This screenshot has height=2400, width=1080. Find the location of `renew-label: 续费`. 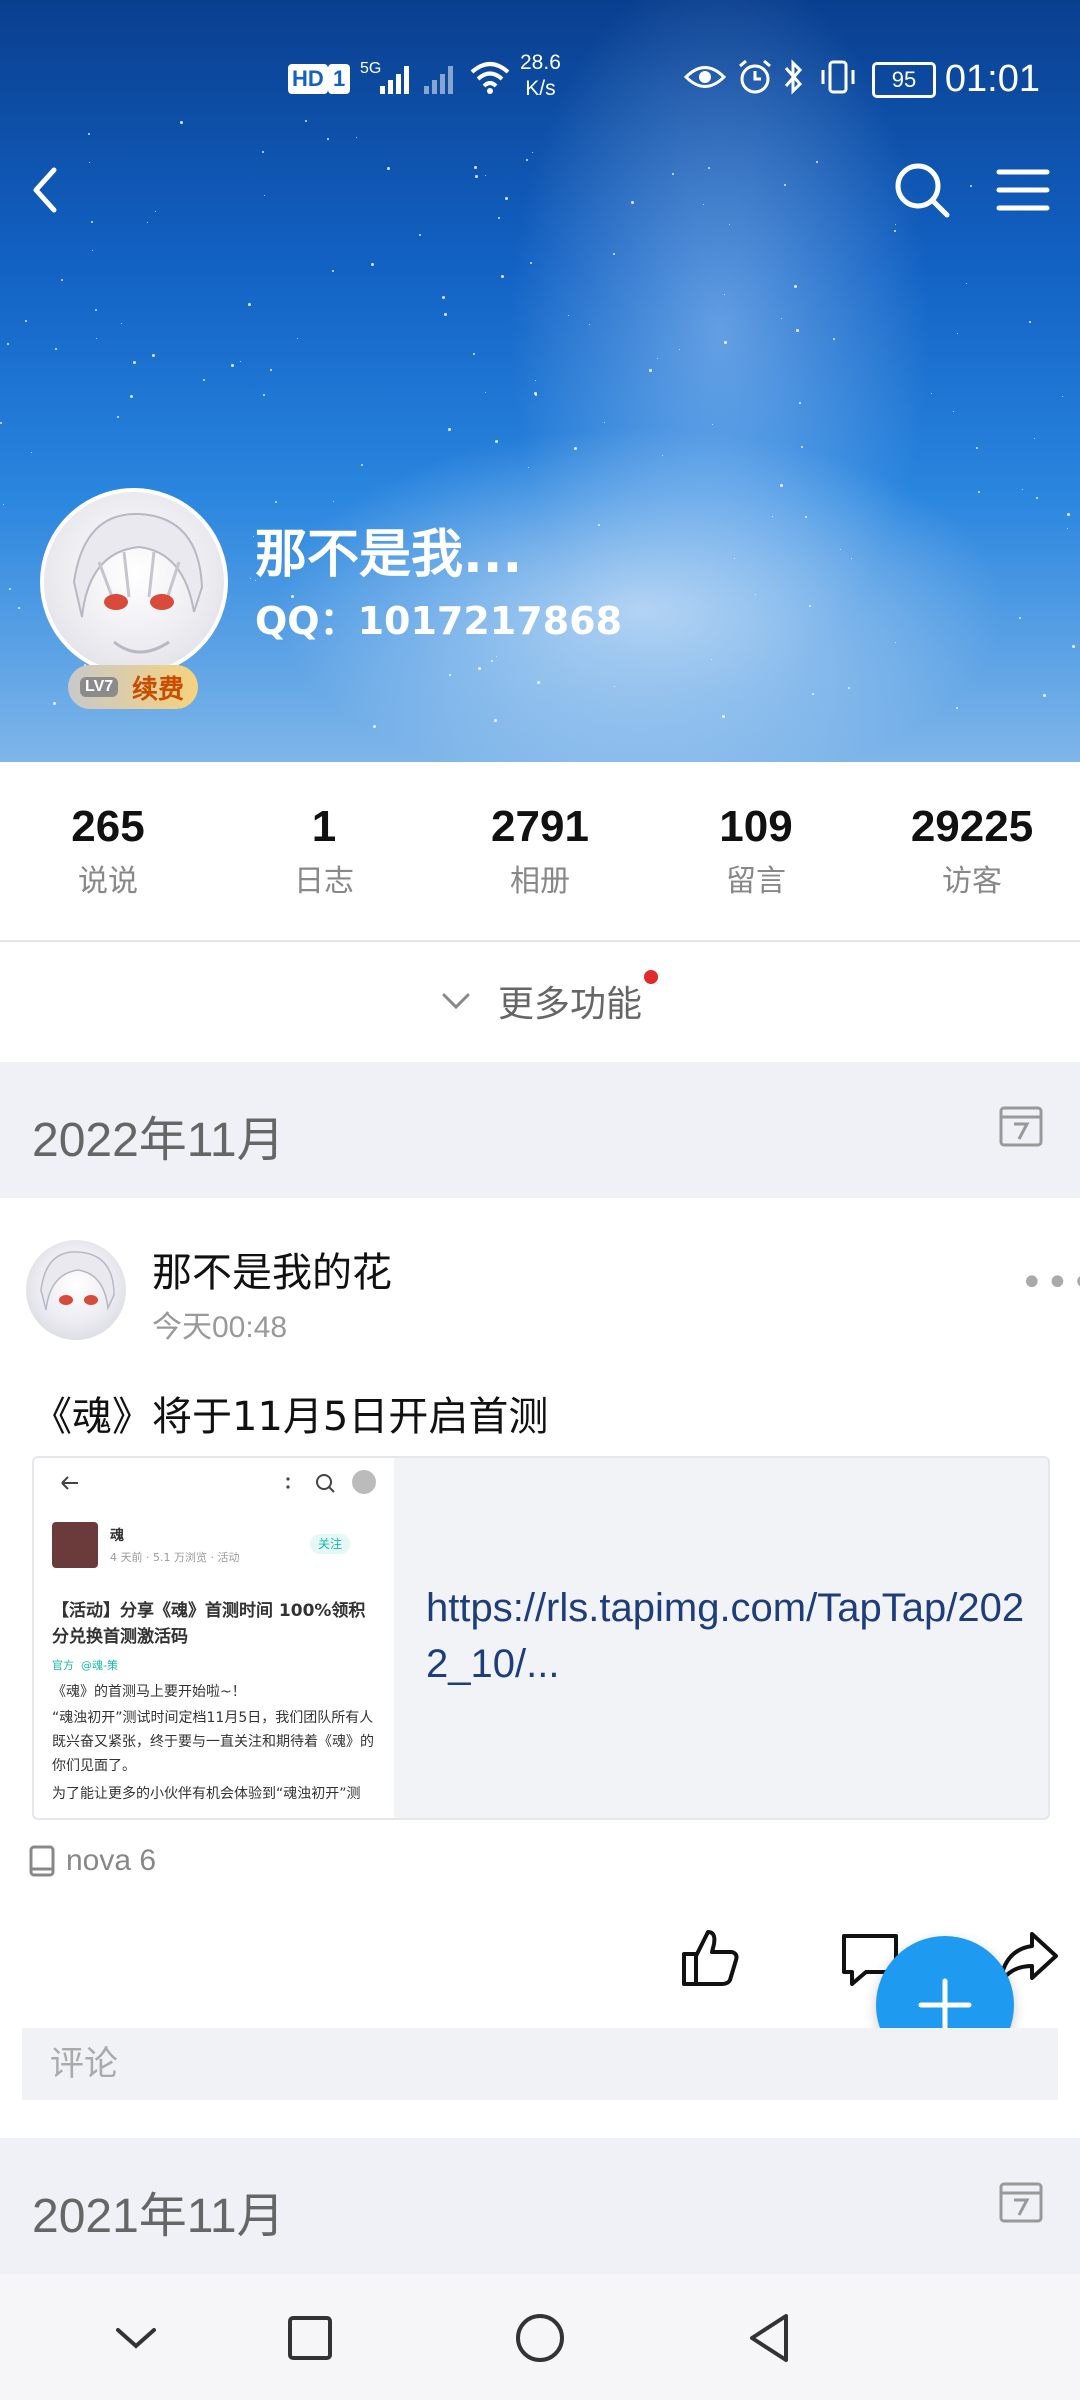

renew-label: 续费 is located at coordinates (157, 689).